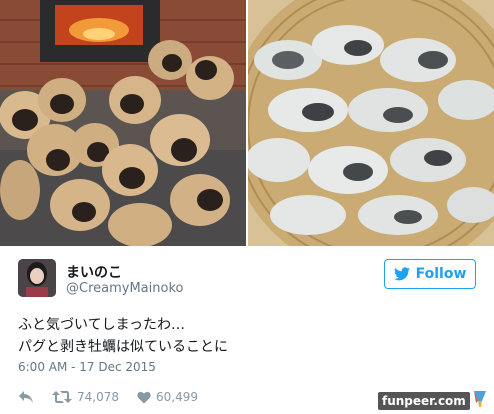  Describe the element at coordinates (124, 288) in the screenshot. I see `user-handle: @CreamyMainoko` at that location.